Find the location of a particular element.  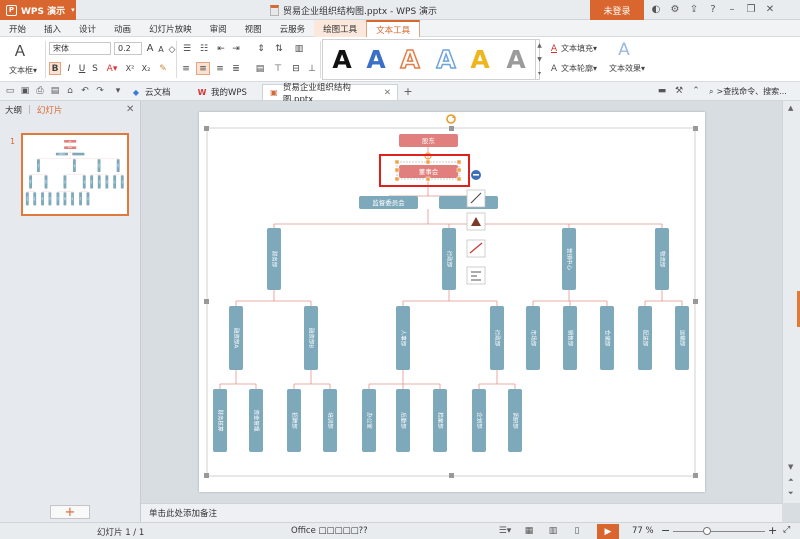

sub-dept-node: 融资部B is located at coordinates (311, 338).